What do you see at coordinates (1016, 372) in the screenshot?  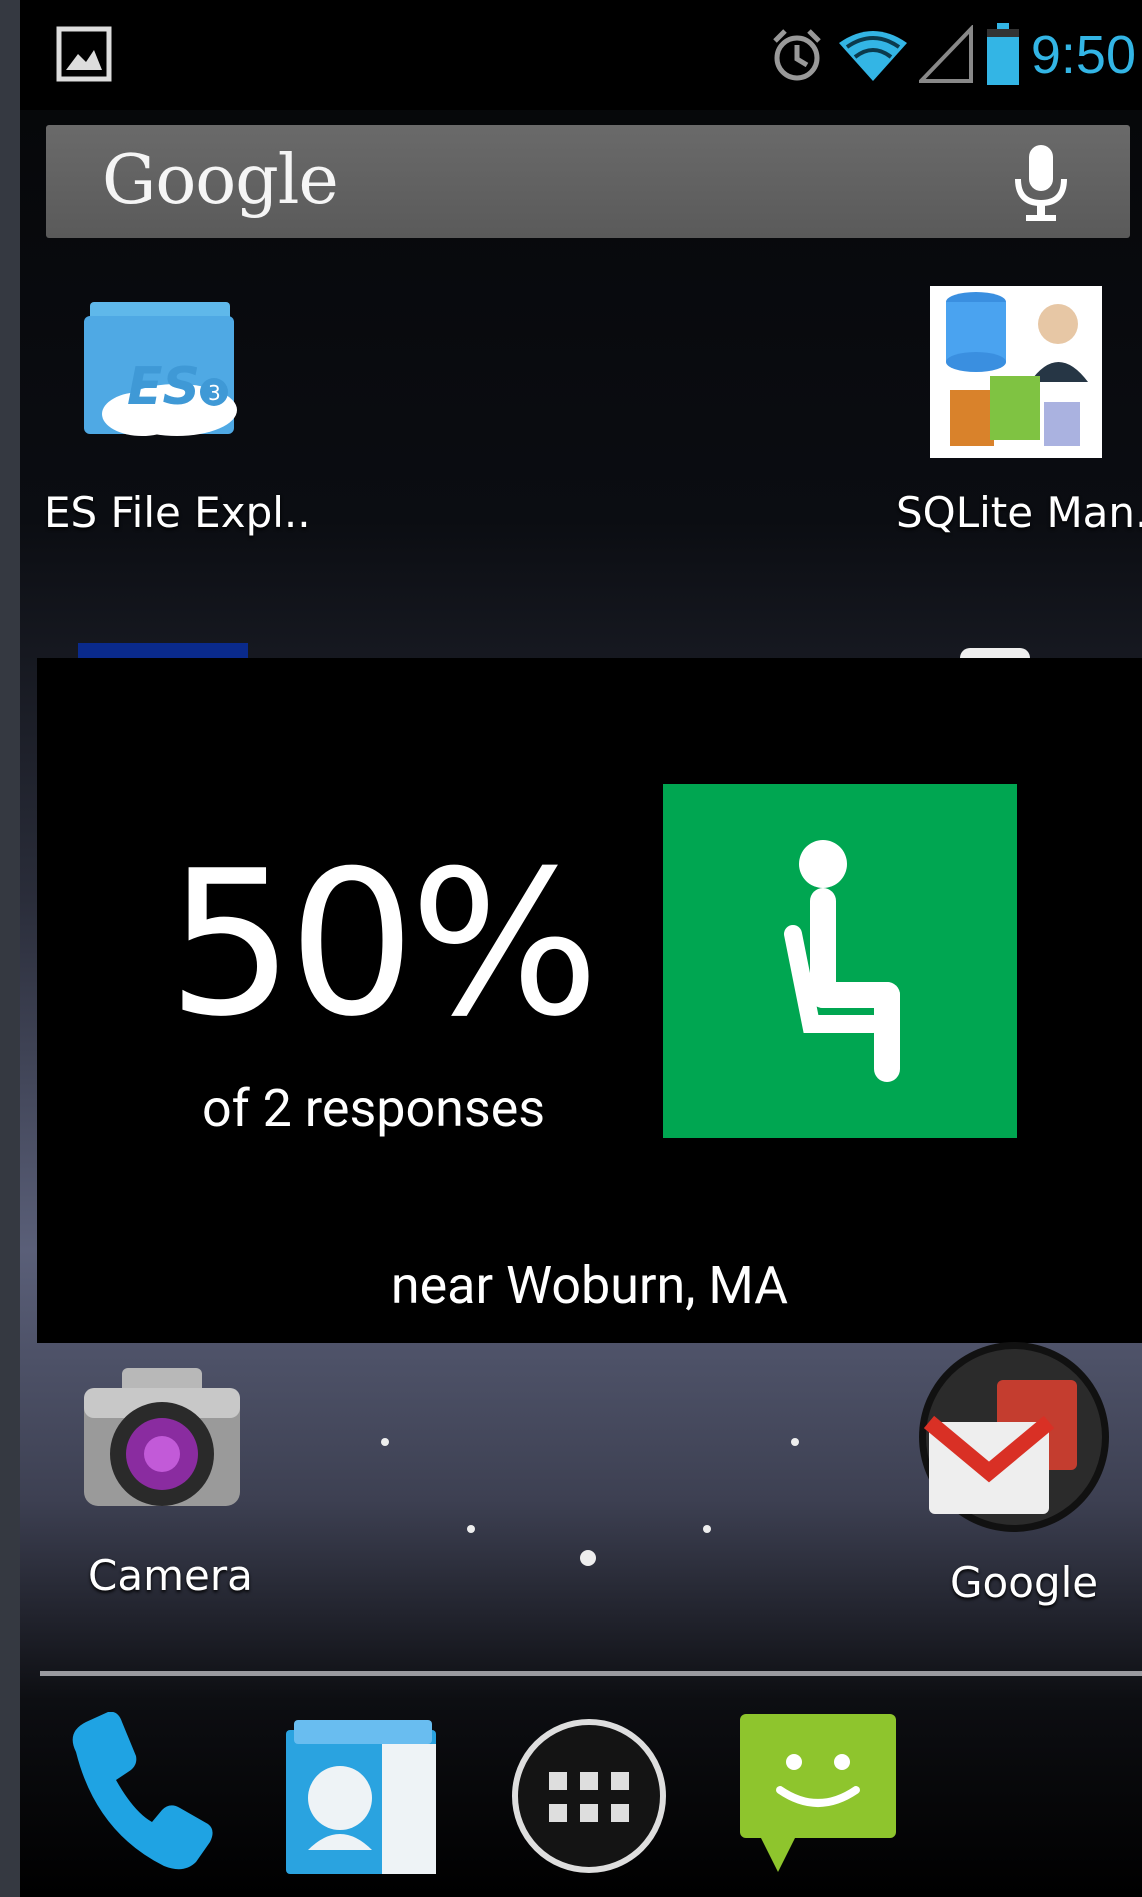 I see `sqlite-manager-icon` at bounding box center [1016, 372].